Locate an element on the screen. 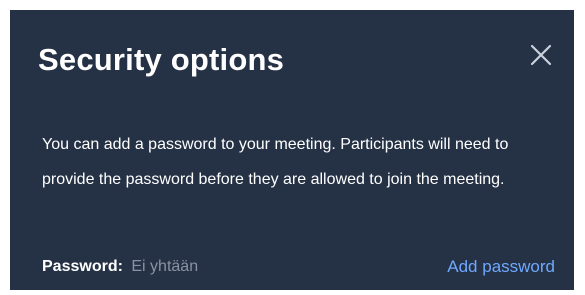 This screenshot has height=295, width=585. password-value: Ei yhtään is located at coordinates (165, 266).